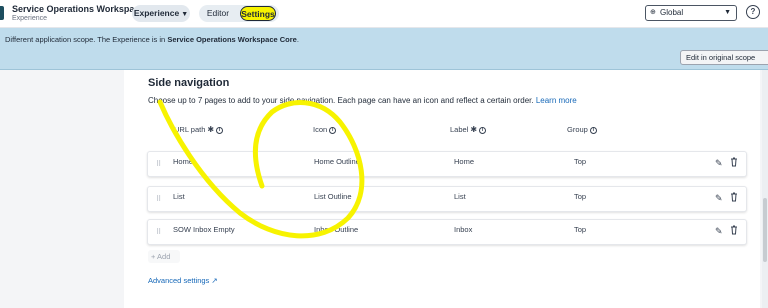 This screenshot has width=768, height=308. I want to click on globe-icon: ⊕, so click(653, 12).